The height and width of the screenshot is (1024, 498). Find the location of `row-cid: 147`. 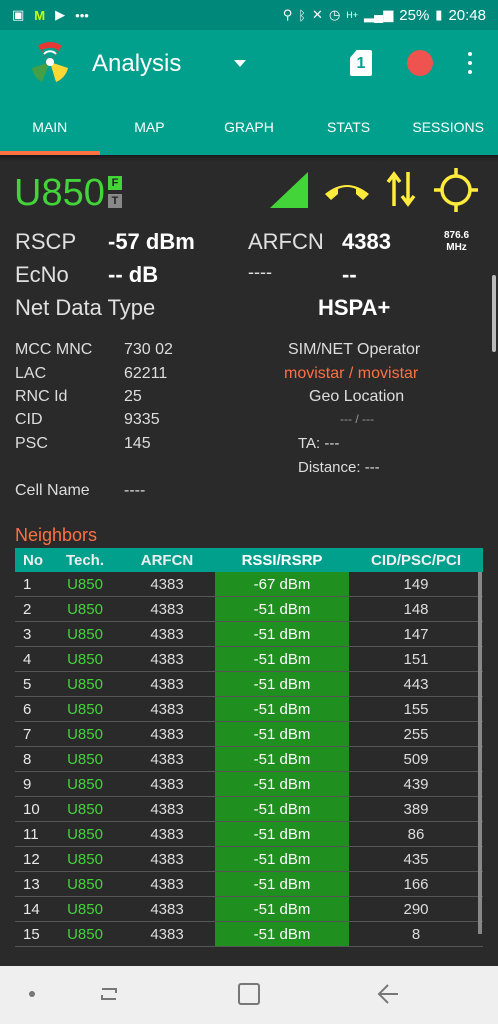

row-cid: 147 is located at coordinates (416, 634).